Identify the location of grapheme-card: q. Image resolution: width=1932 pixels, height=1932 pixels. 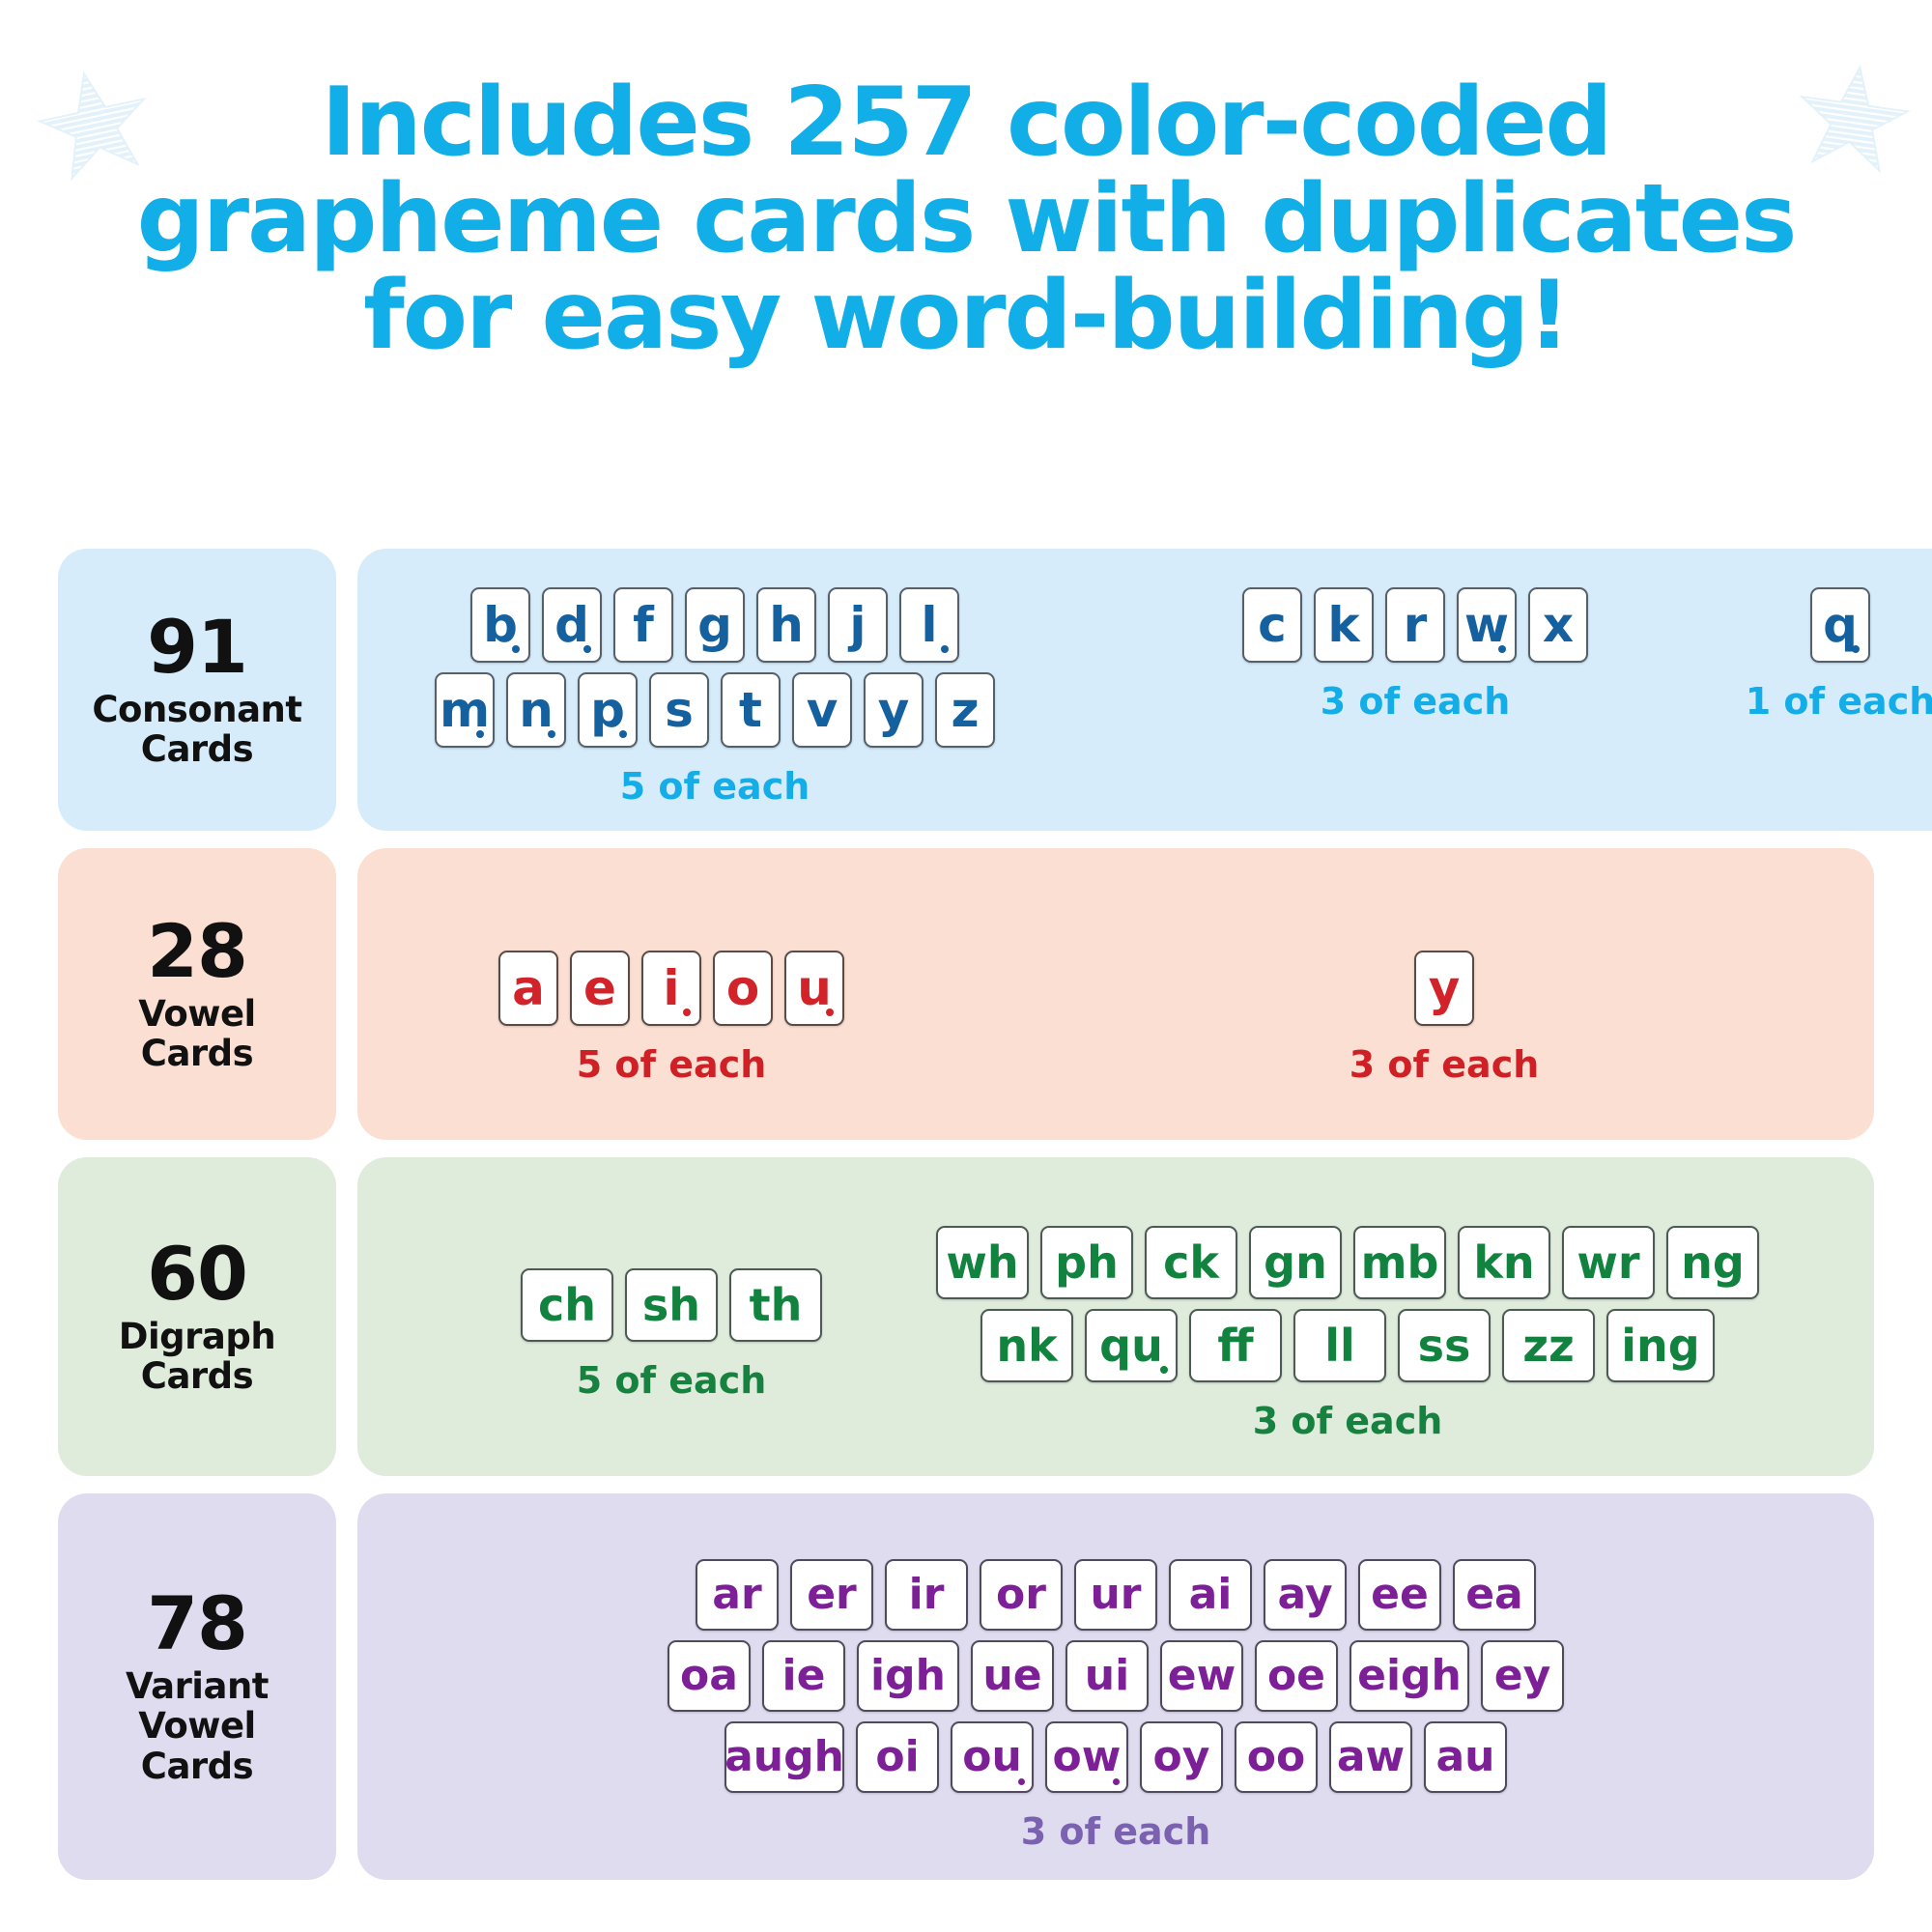
(1840, 625).